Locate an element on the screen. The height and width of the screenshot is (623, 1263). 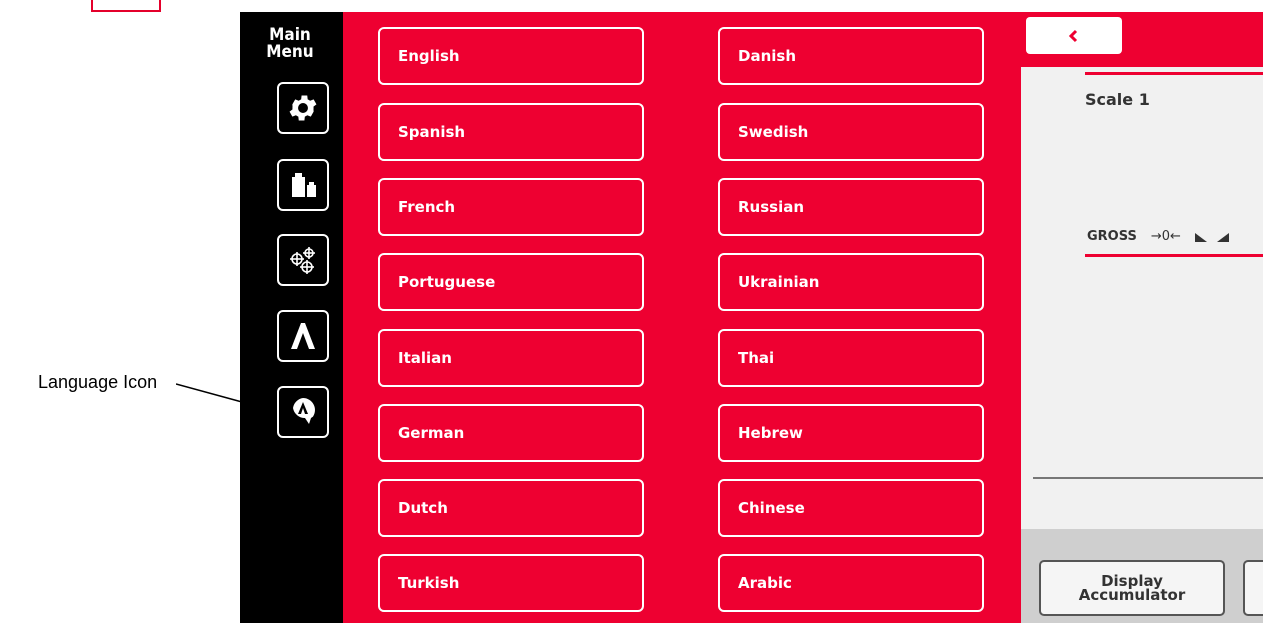
settings-button is located at coordinates (303, 108).